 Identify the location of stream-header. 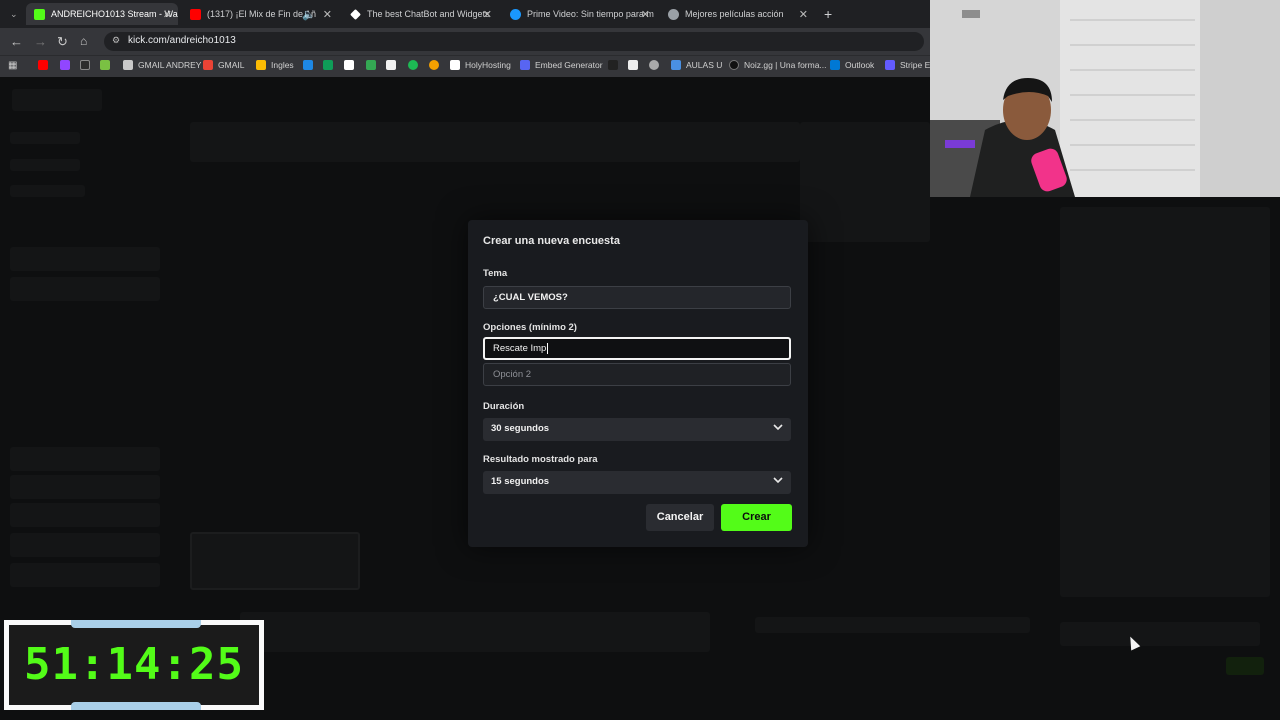
(495, 142).